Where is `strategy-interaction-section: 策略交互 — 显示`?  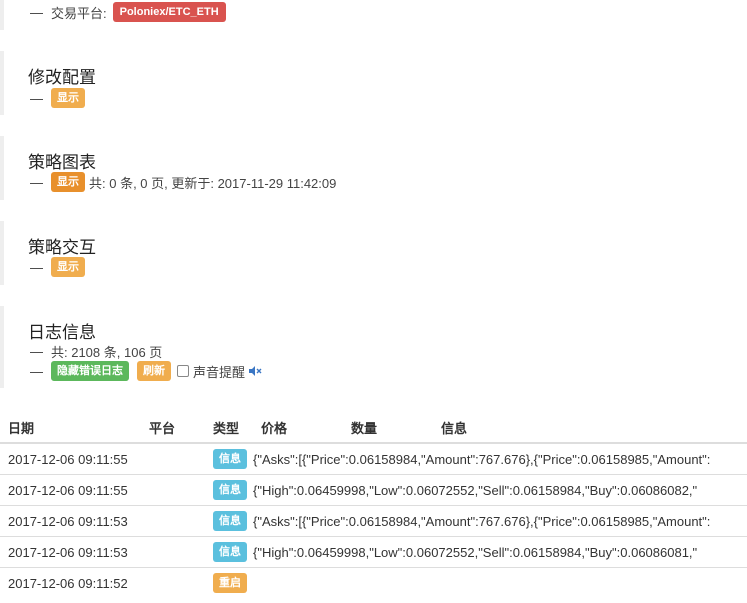 strategy-interaction-section: 策略交互 — 显示 is located at coordinates (373, 253).